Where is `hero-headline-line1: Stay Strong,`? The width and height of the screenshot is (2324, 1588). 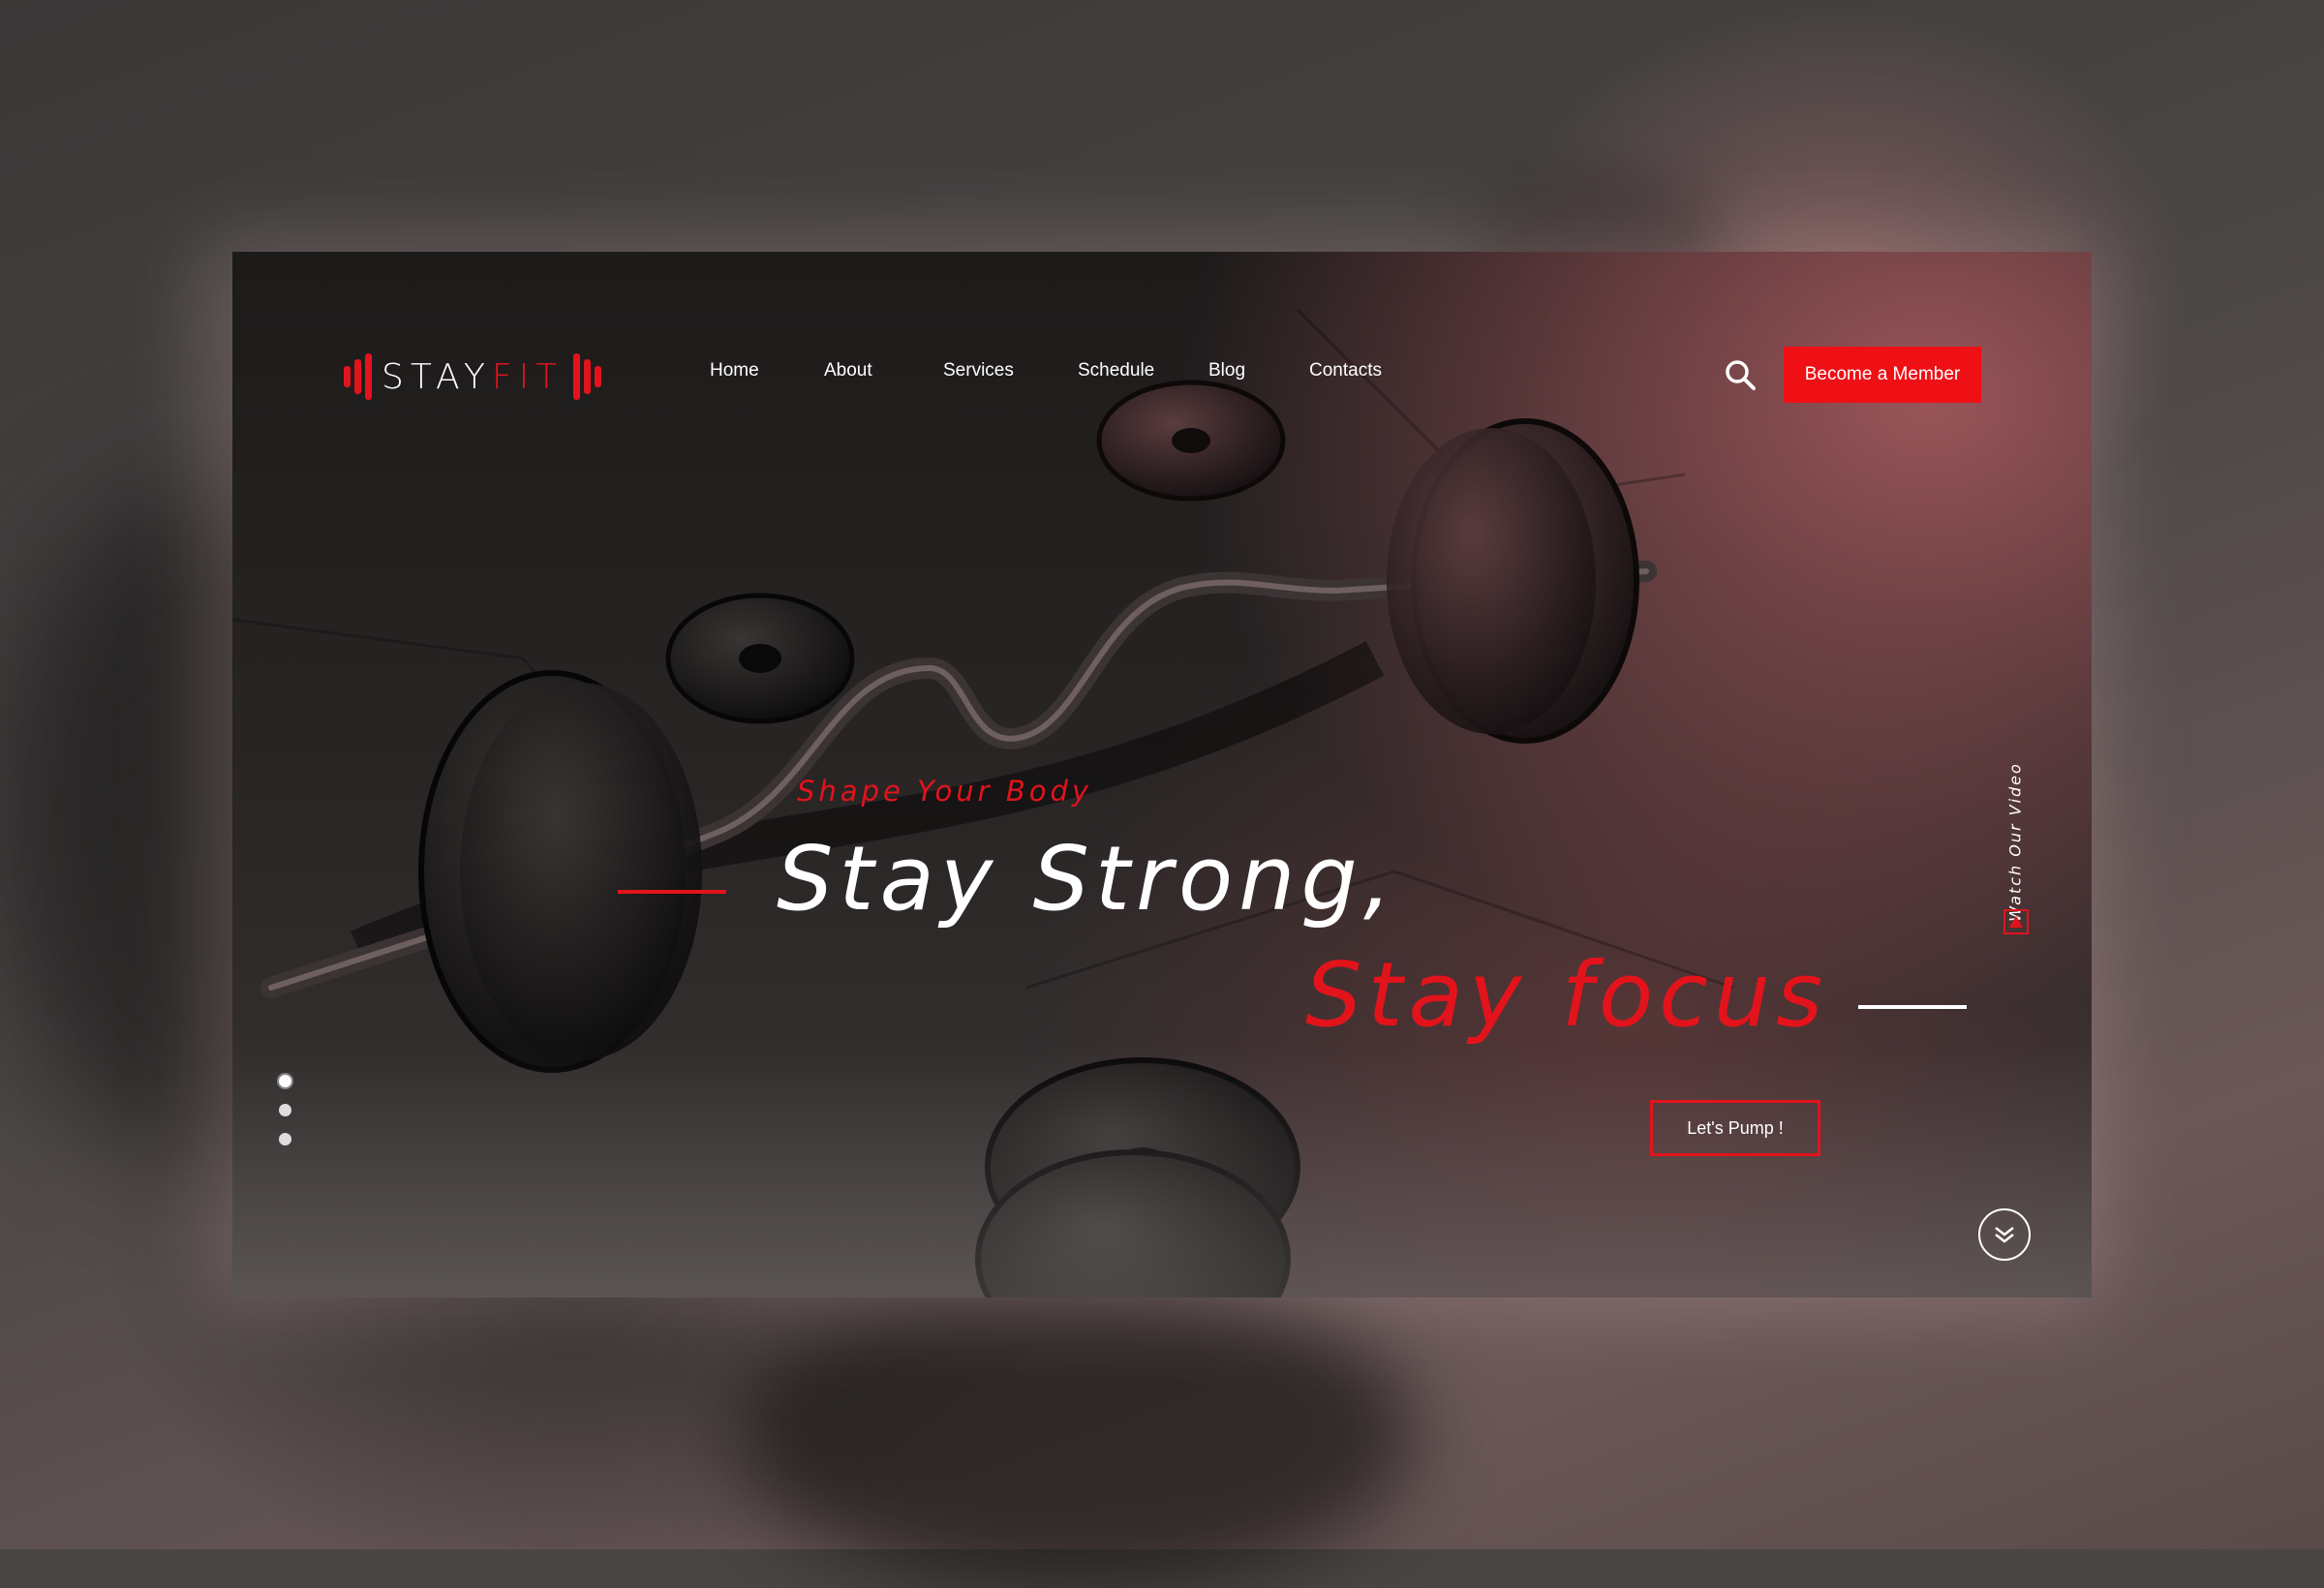
hero-headline-line1: Stay Strong, is located at coordinates (1087, 879).